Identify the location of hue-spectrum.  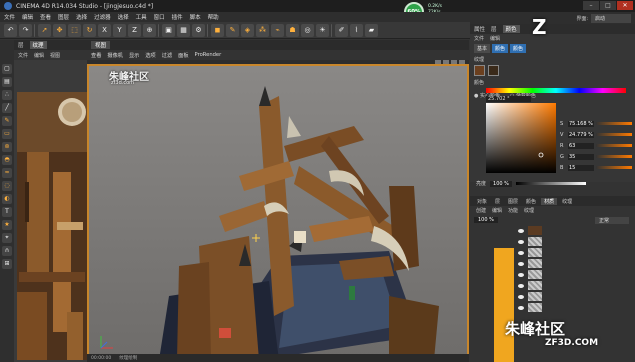
(556, 90).